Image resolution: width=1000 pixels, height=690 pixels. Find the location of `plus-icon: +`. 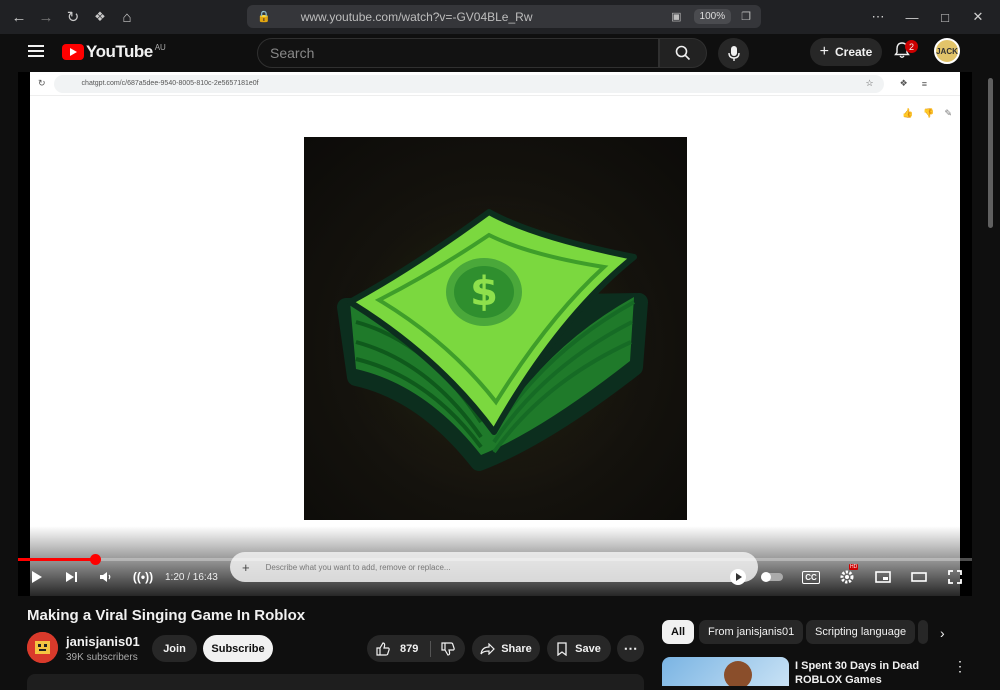

plus-icon: + is located at coordinates (824, 51).